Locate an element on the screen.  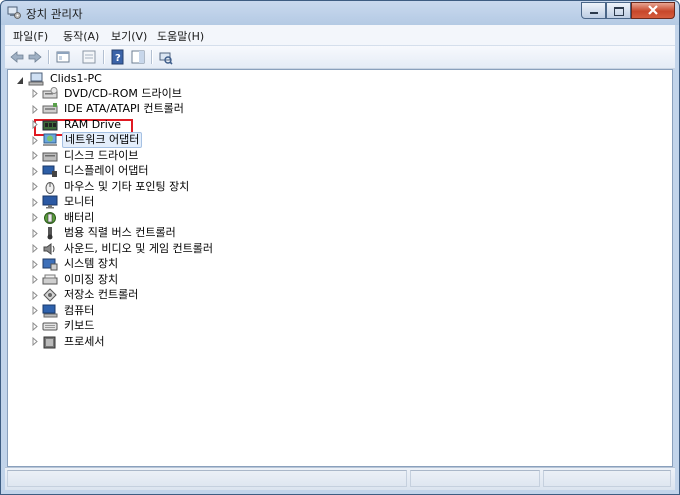
tree-item-label: 마우스 및 기타 포인팅 장치 is located at coordinates (127, 186).